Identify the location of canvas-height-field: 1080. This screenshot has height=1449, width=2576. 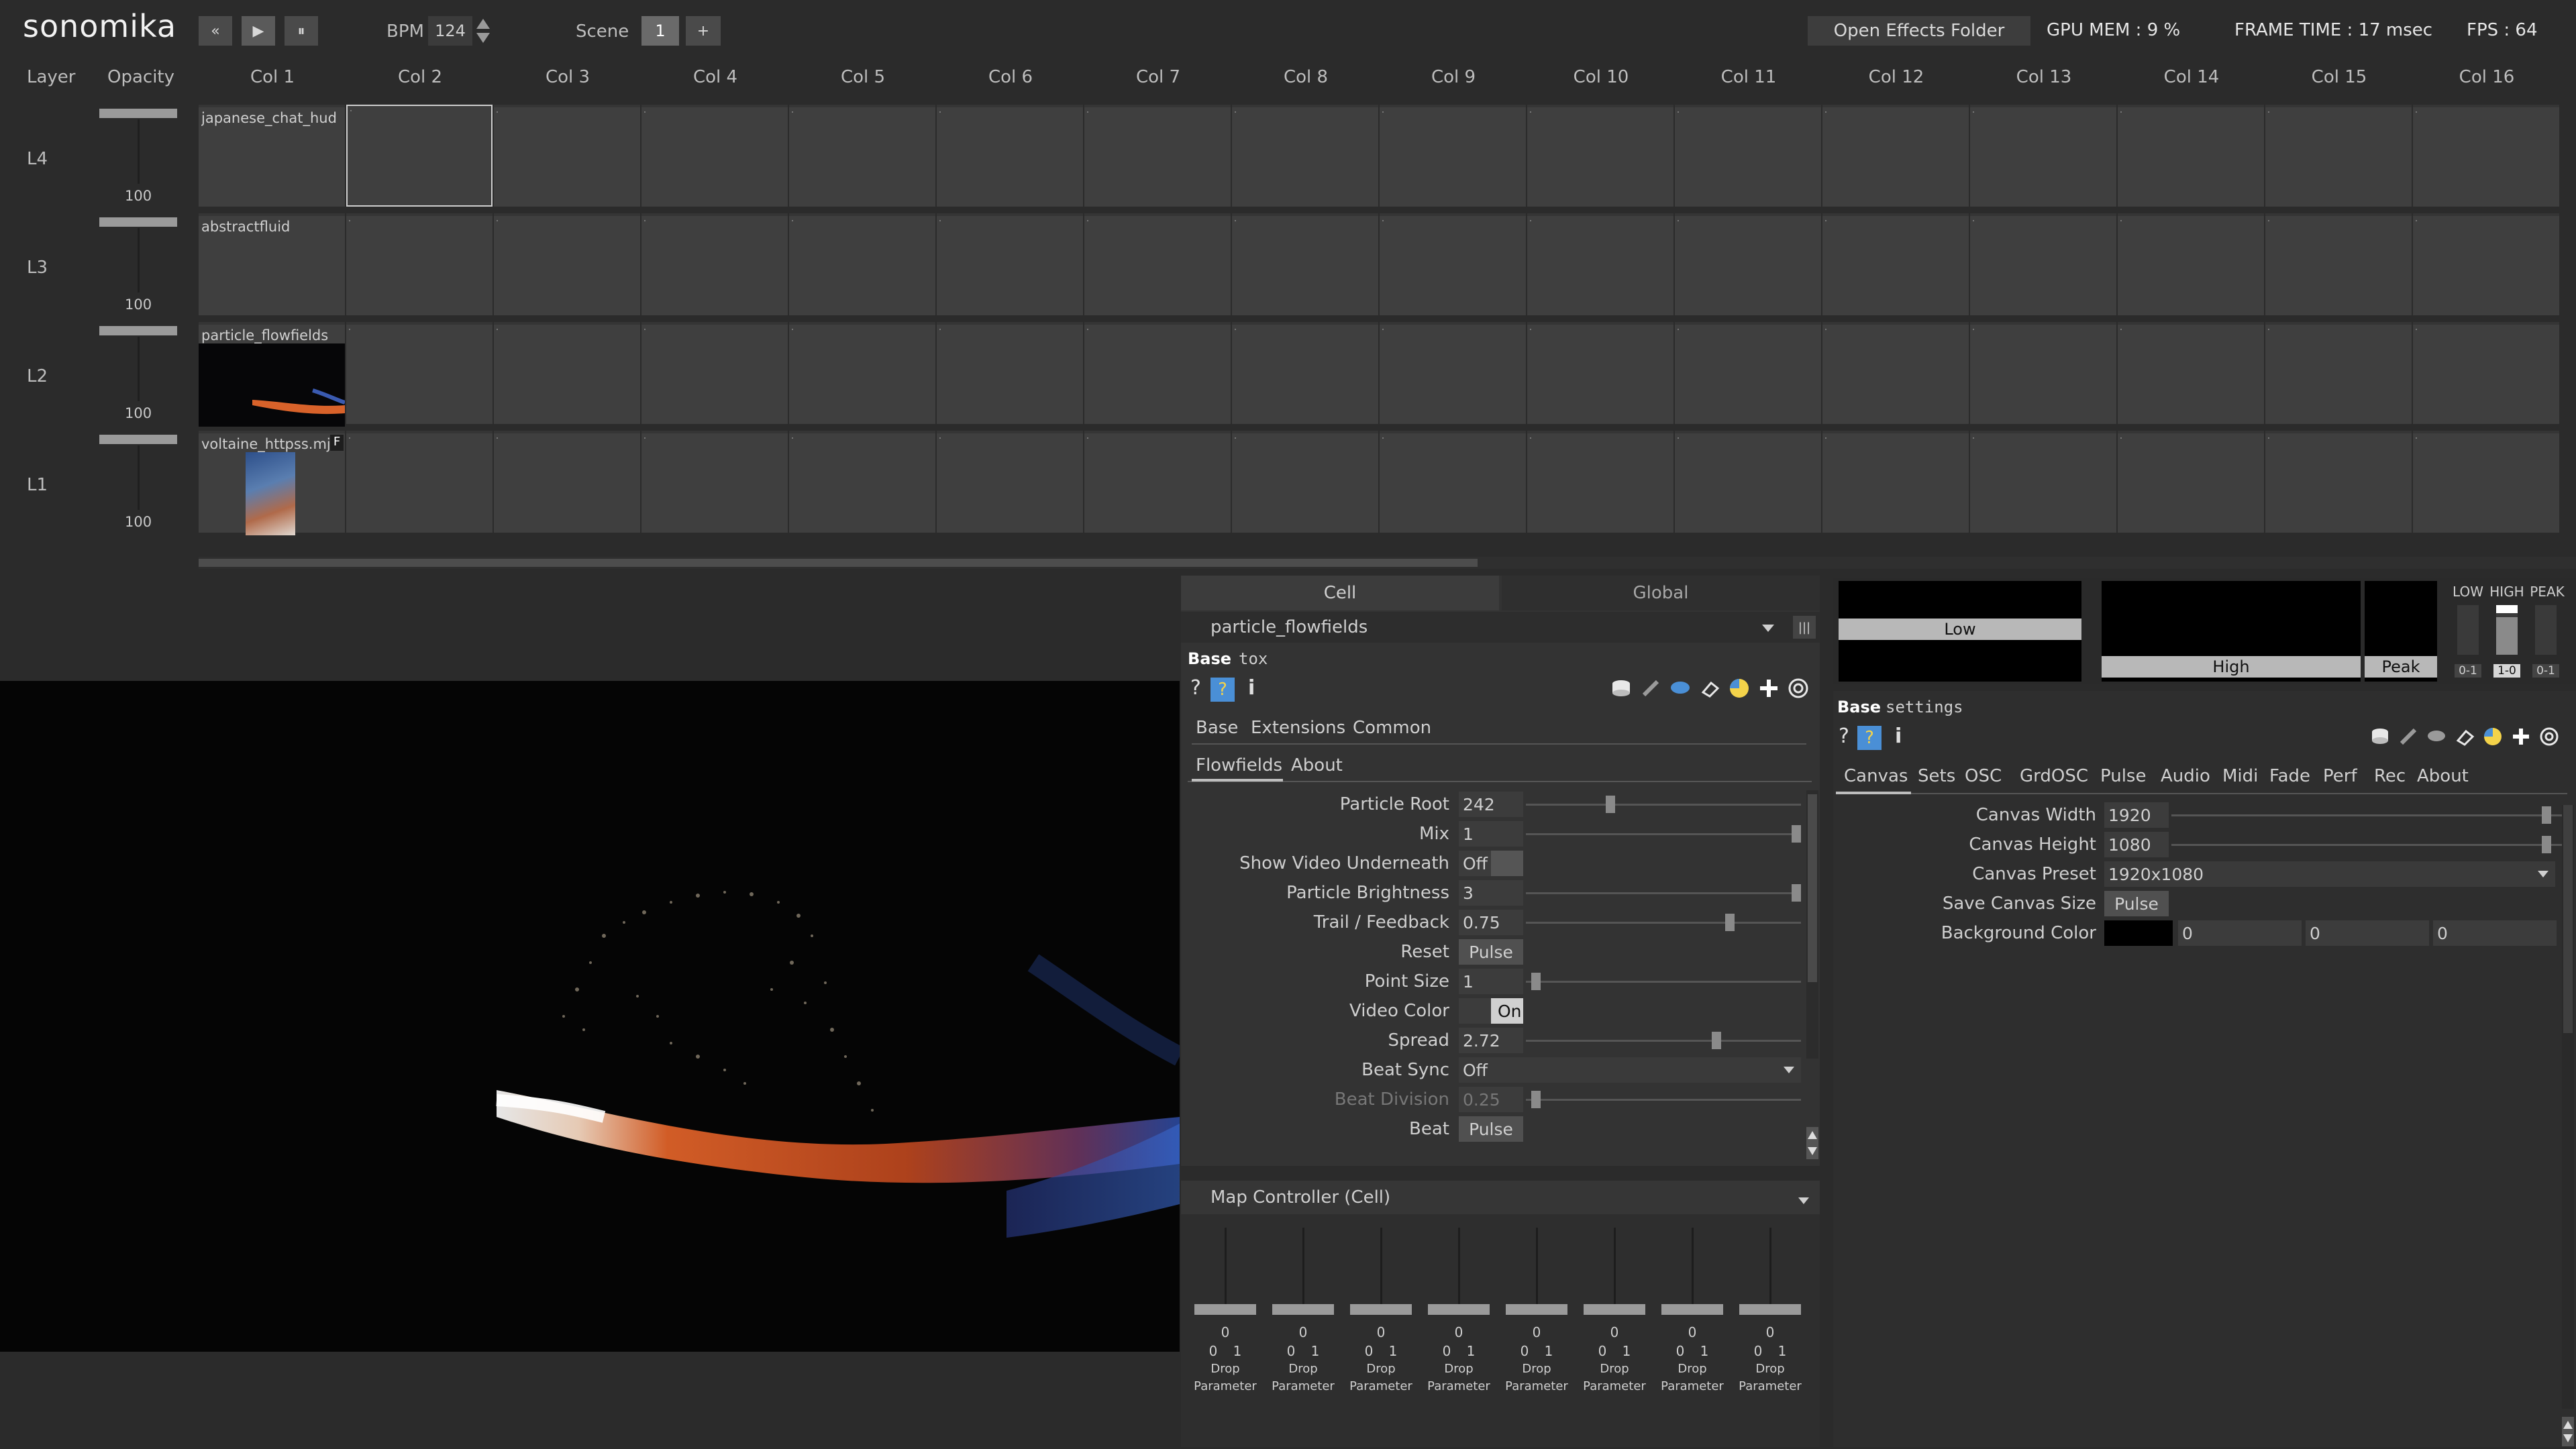
(2136, 844).